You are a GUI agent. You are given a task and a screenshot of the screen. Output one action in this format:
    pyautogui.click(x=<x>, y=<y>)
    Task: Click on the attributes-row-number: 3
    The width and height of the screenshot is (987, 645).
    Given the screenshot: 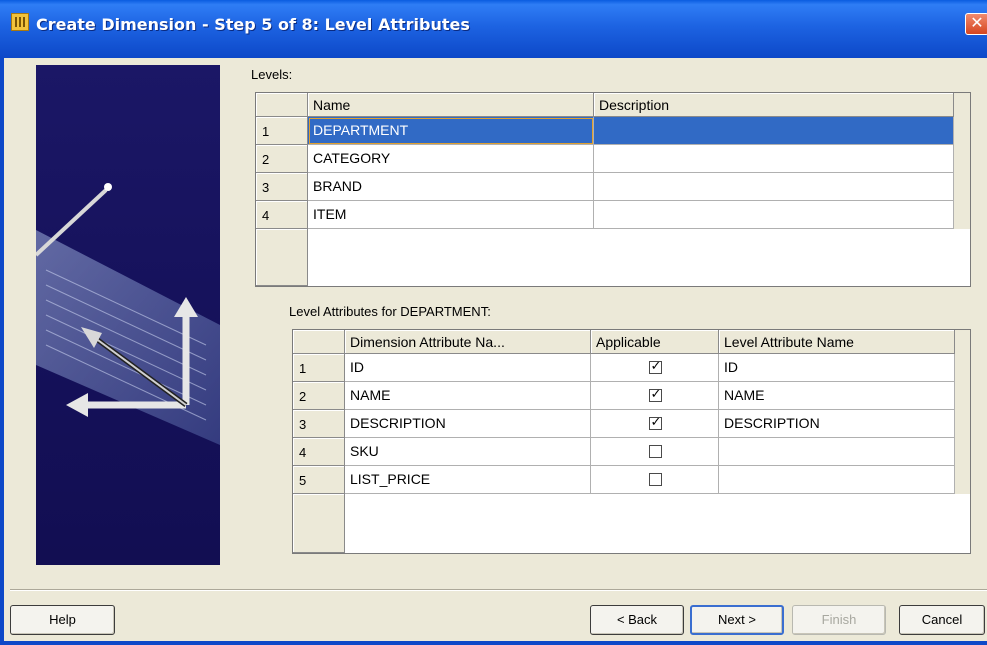 What is the action you would take?
    pyautogui.click(x=319, y=424)
    